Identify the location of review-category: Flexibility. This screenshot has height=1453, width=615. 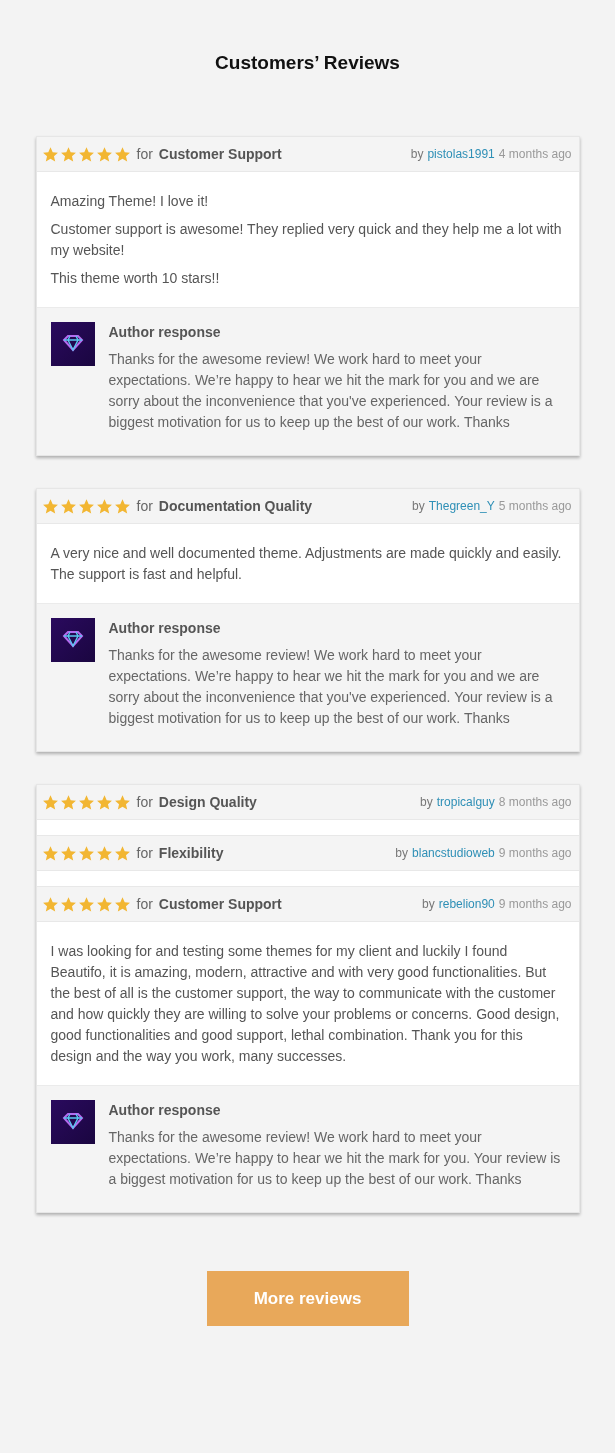
(191, 853).